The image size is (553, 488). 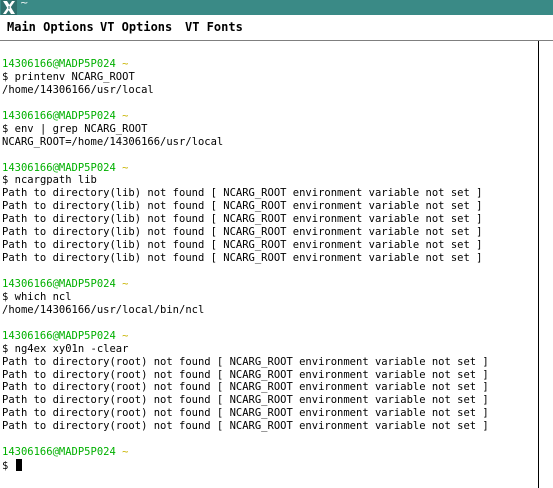 I want to click on output-line: NCARG_ROOT=/home/14306166/usr/local, so click(x=113, y=141).